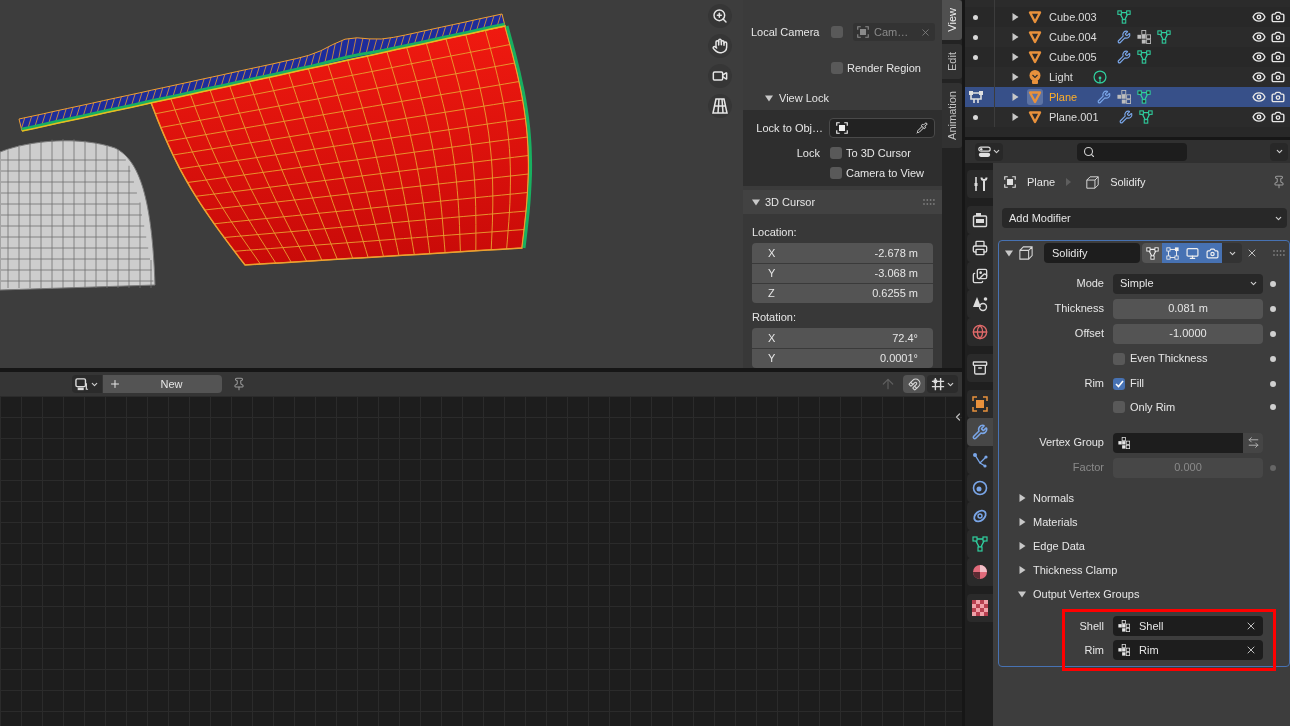 This screenshot has width=1290, height=726. I want to click on circle-dot-icon, so click(1099, 77).